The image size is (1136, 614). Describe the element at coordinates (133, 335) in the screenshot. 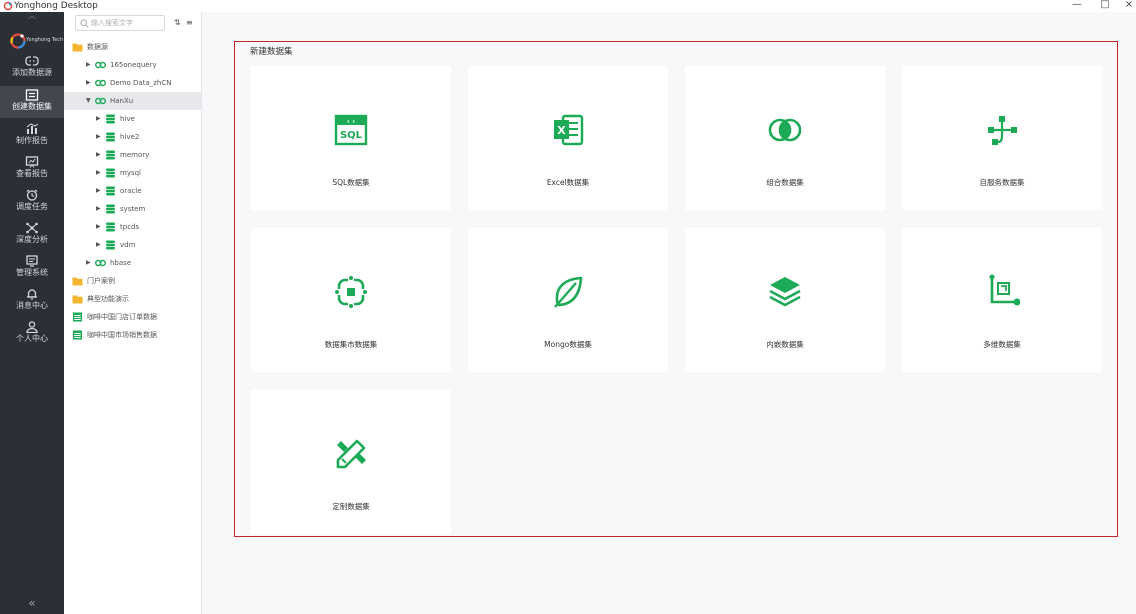

I see `tree-item: 咖啡中国市场销售数据` at that location.